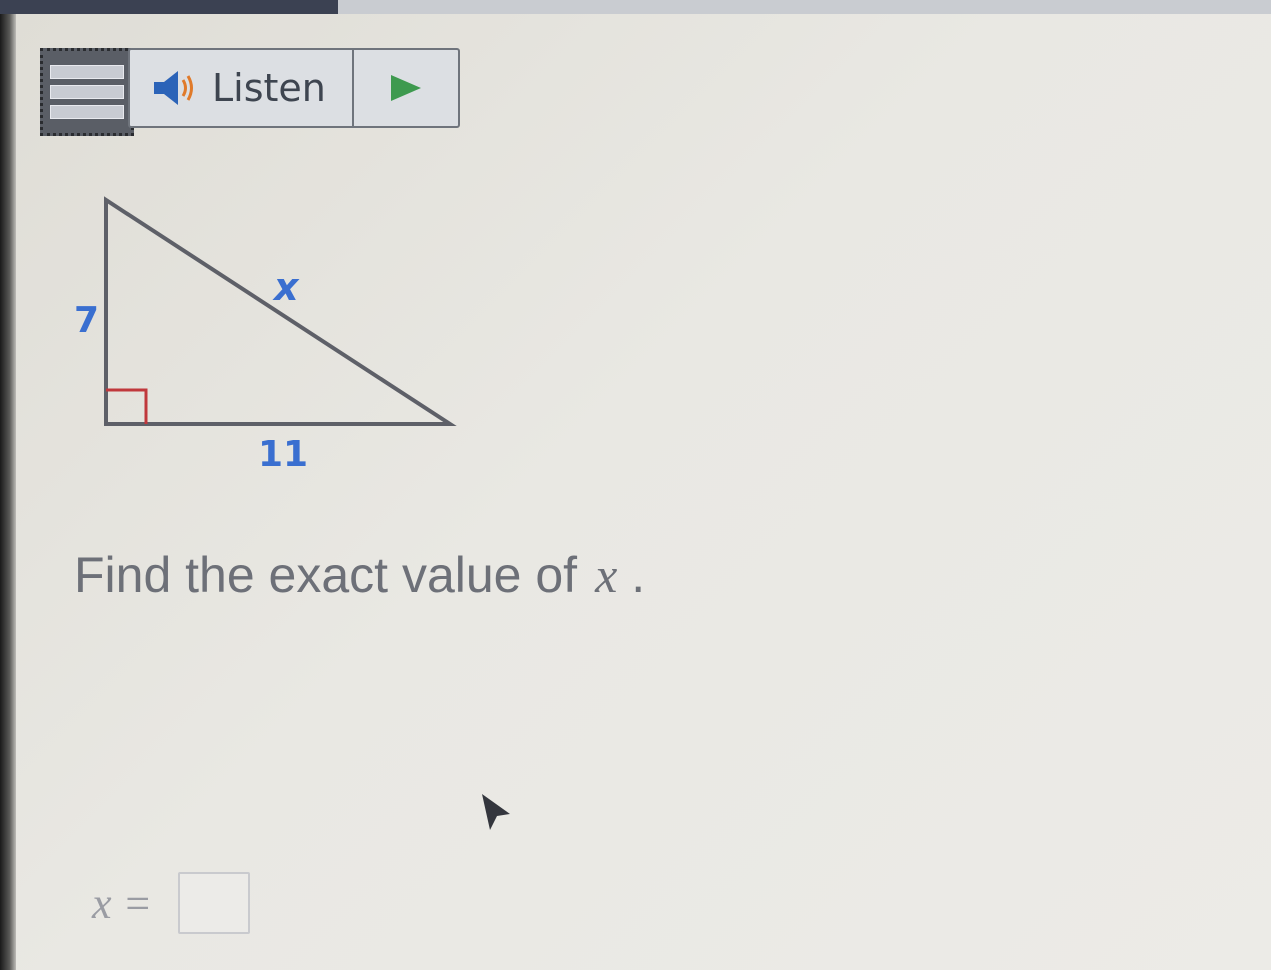 This screenshot has width=1271, height=970. I want to click on listen-button: Listen, so click(242, 88).